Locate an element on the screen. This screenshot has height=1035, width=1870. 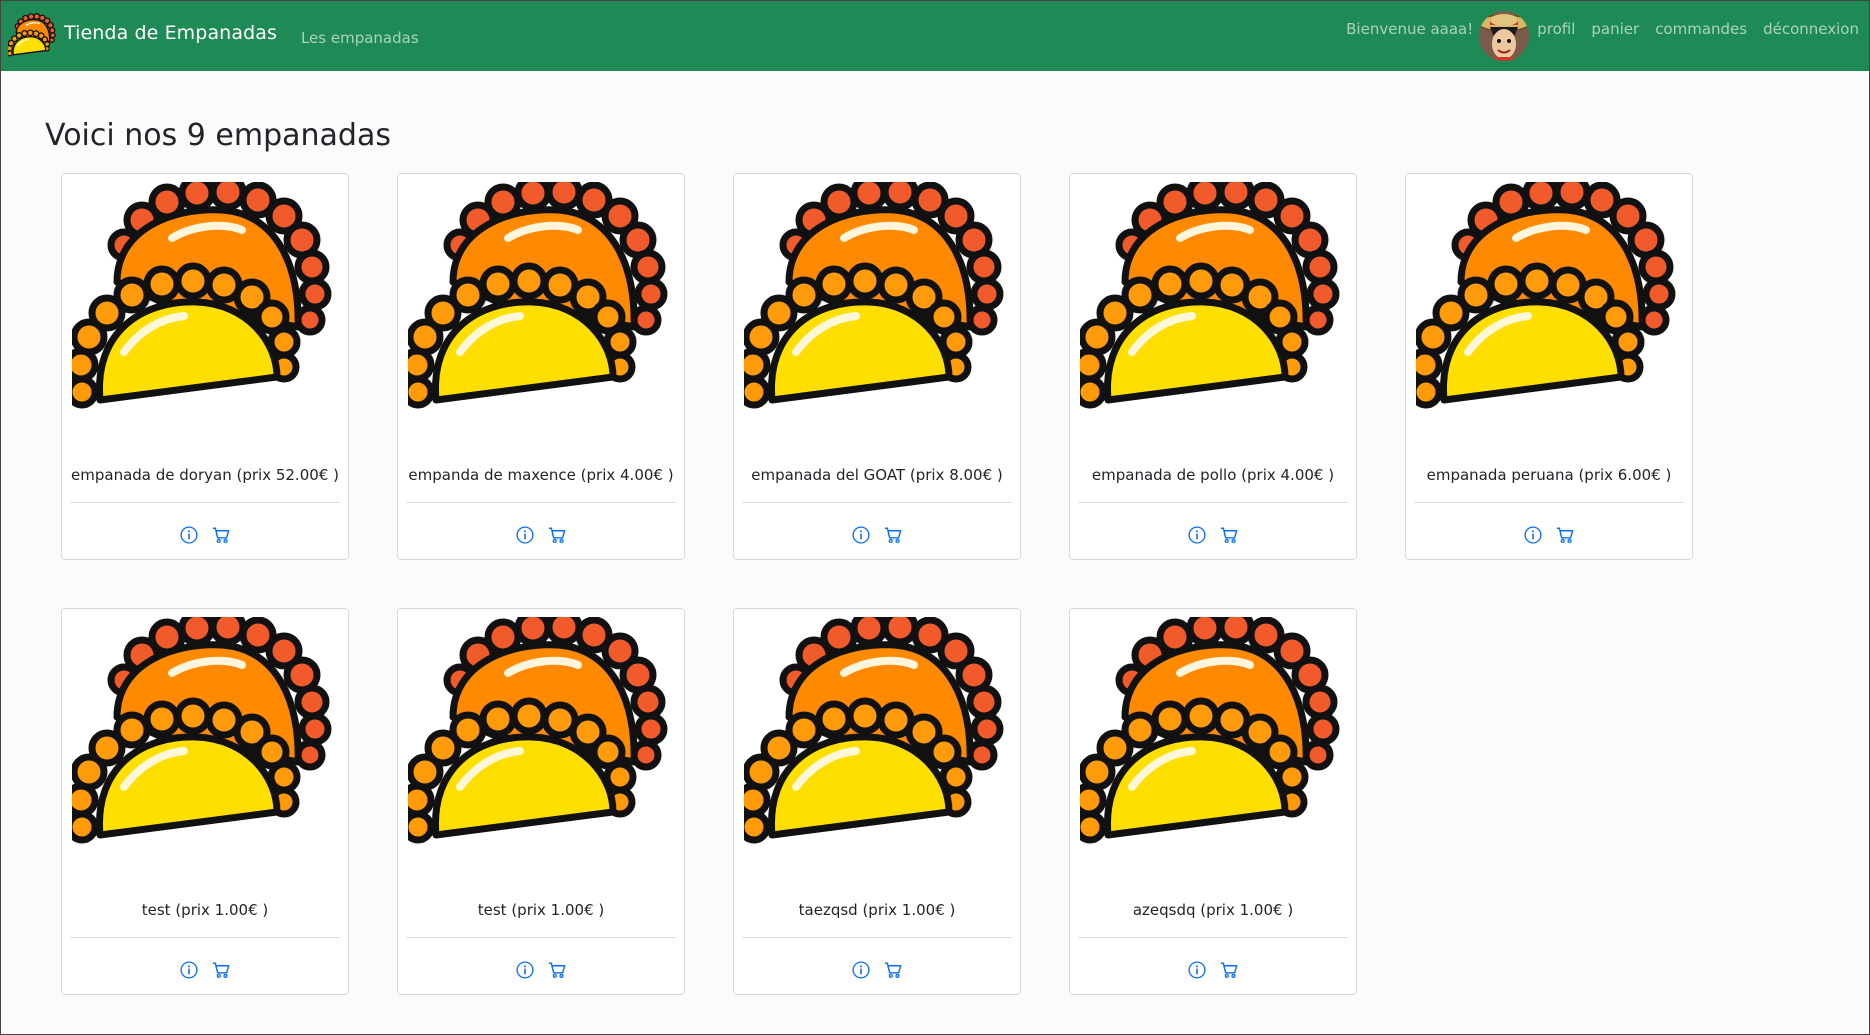
nav-profil: profil is located at coordinates (1556, 29).